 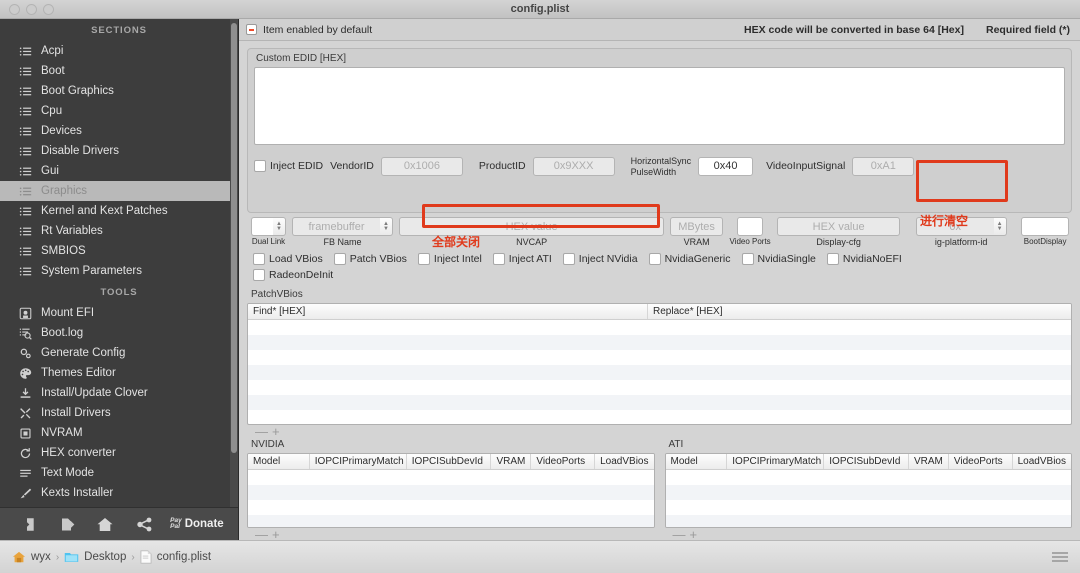 What do you see at coordinates (184, 557) in the screenshot?
I see `breadcrumb-item-config-plist: config.plist` at bounding box center [184, 557].